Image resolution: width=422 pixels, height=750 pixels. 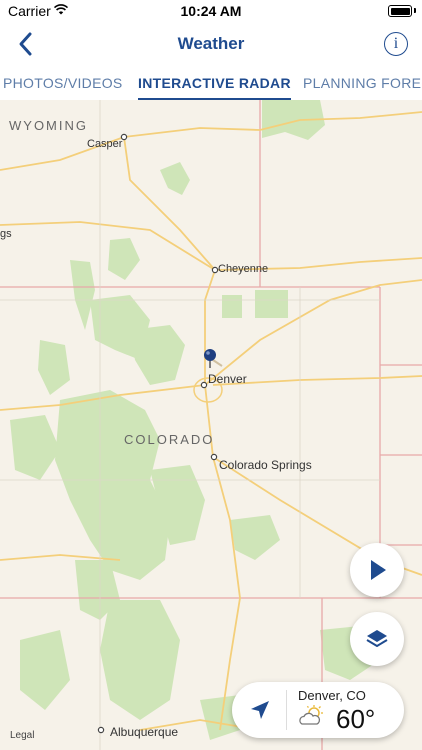 I want to click on play-button, so click(x=377, y=570).